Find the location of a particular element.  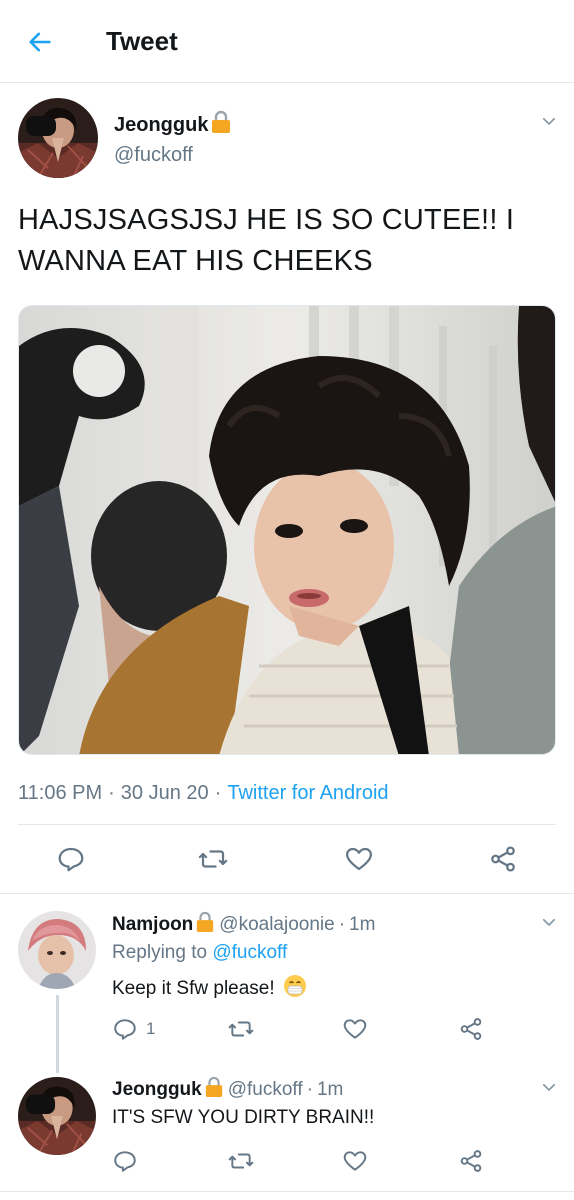

top-bar: Tweet is located at coordinates (287, 41).